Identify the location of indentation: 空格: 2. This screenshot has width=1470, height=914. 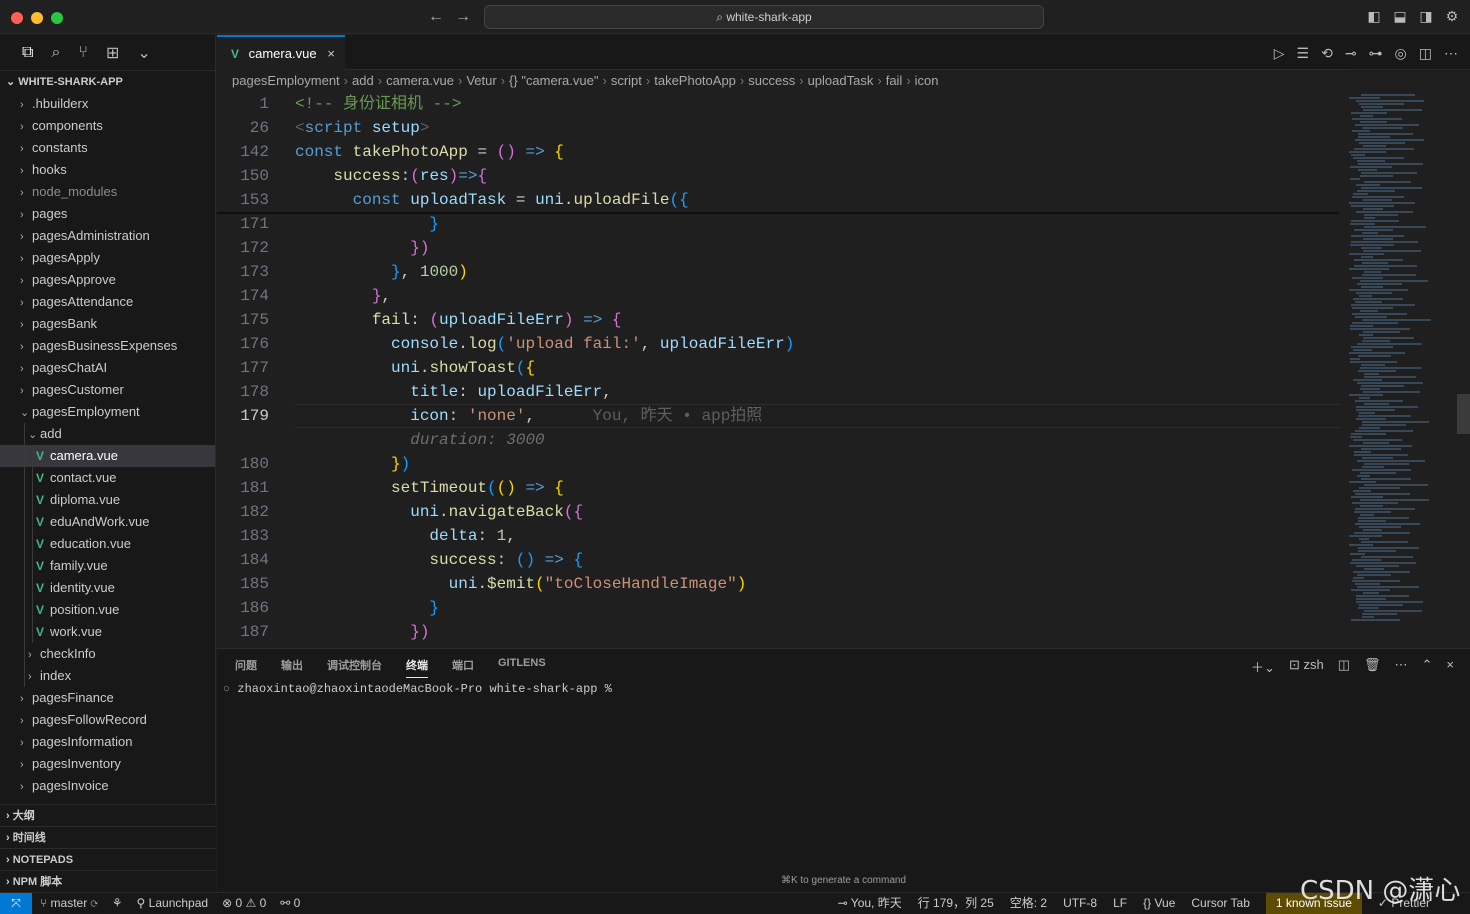
(1028, 903).